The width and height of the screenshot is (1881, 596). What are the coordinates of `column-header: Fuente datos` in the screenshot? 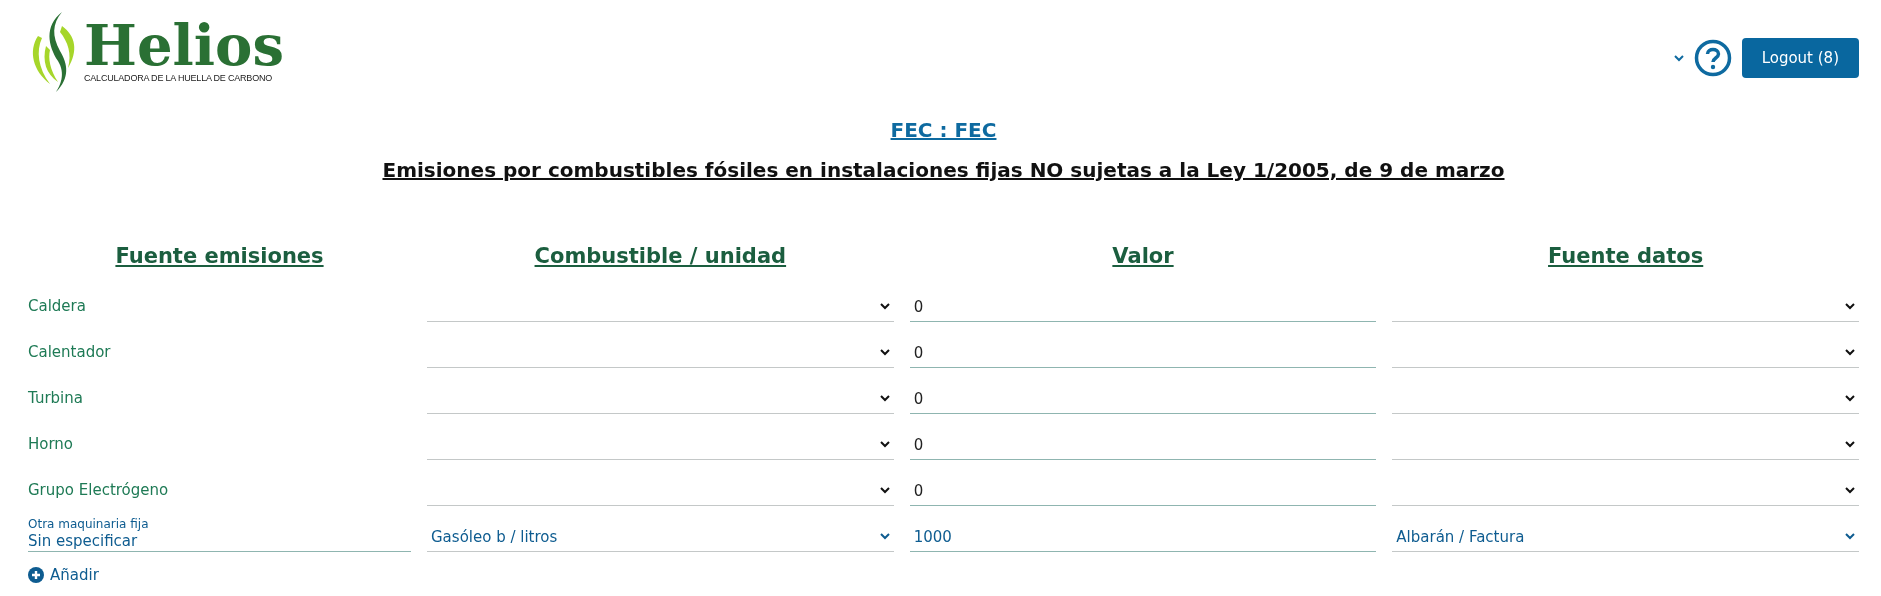 It's located at (1626, 256).